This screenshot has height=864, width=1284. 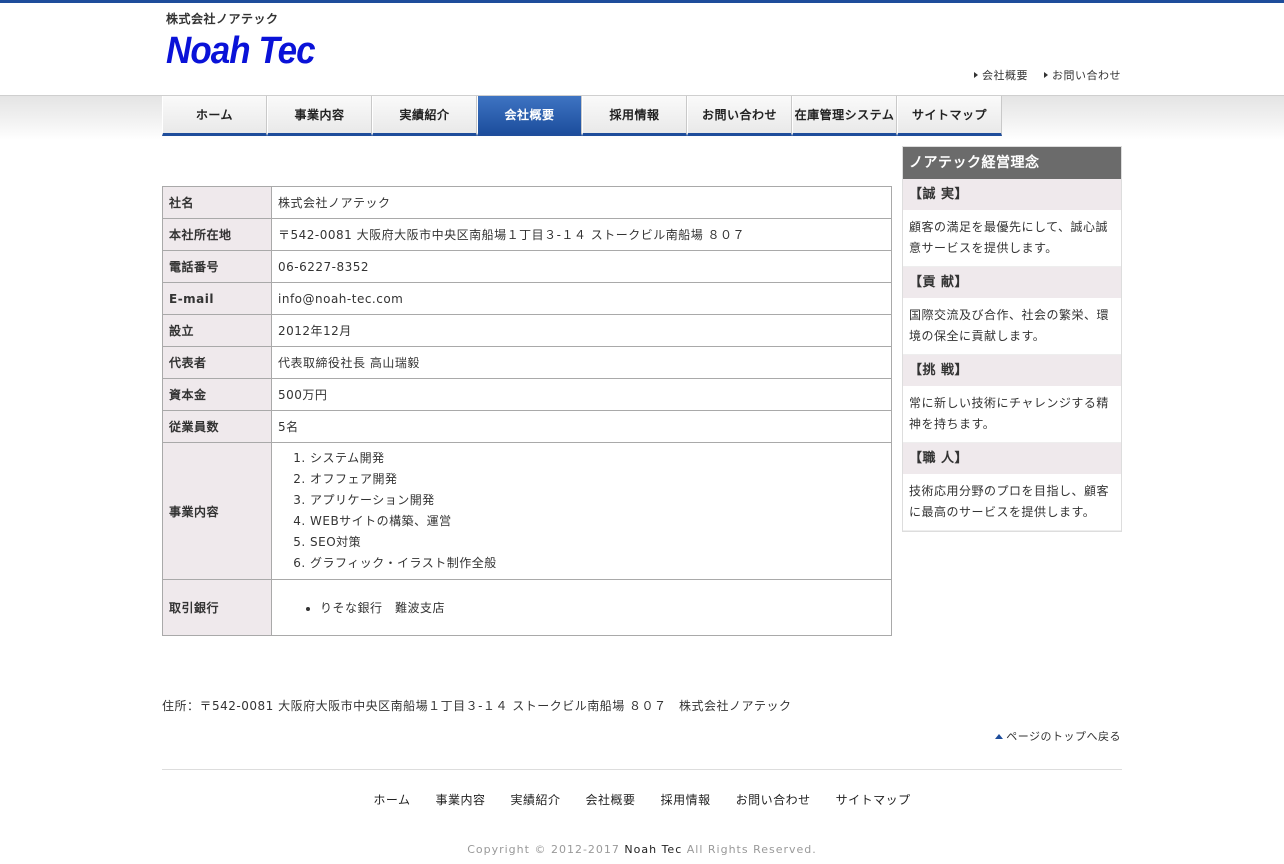 I want to click on header-links: 会社概要 お問い合わせ, so click(x=1047, y=75).